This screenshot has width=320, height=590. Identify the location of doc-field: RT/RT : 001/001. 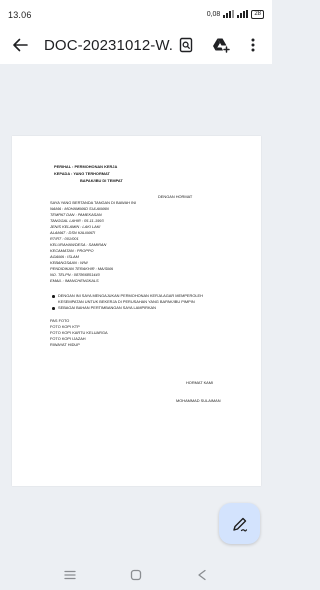
(64, 238).